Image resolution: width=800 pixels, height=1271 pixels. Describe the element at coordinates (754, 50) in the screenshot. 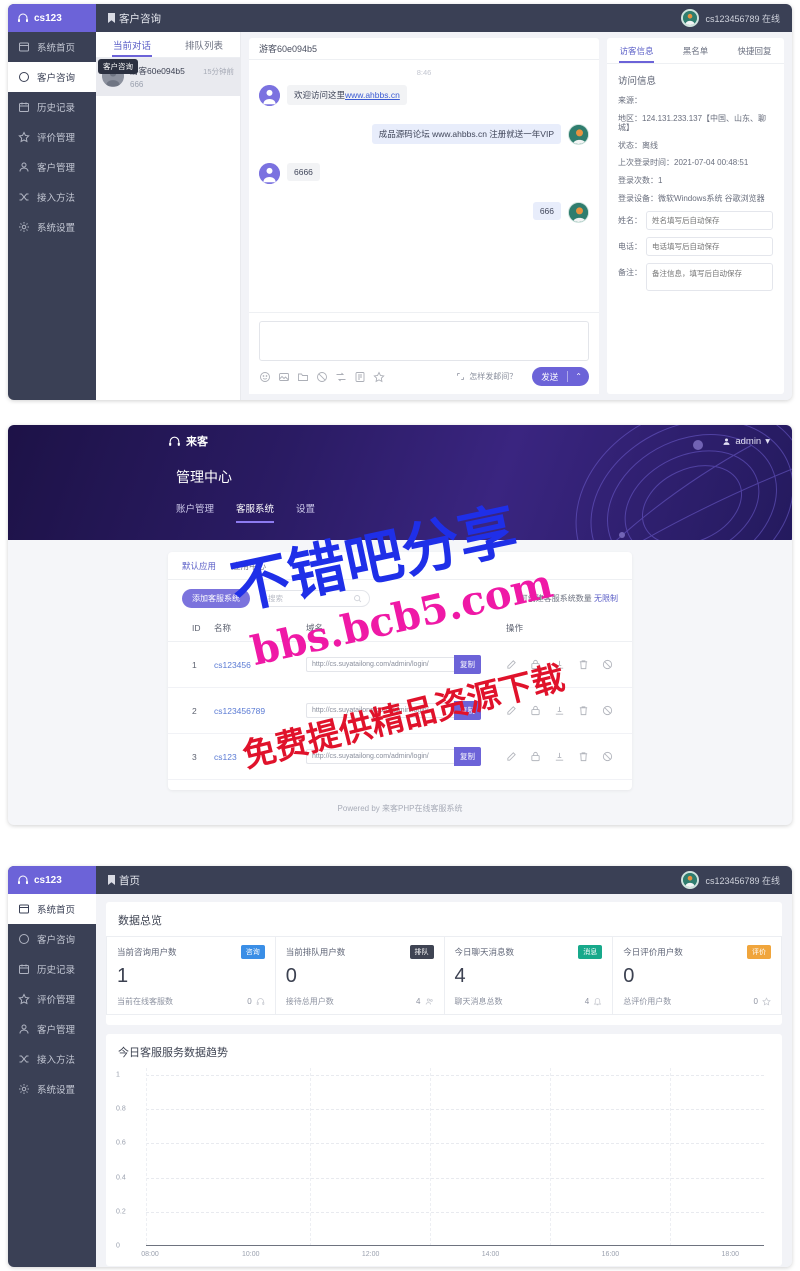

I see `tab-quick-reply: 快捷回复` at that location.